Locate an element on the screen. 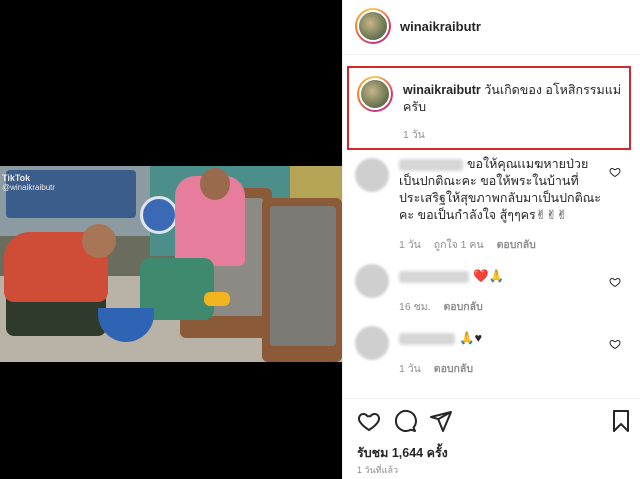 This screenshot has width=640, height=479. comment-meta: 1 วัน ตอบกลับ is located at coordinates (441, 368).